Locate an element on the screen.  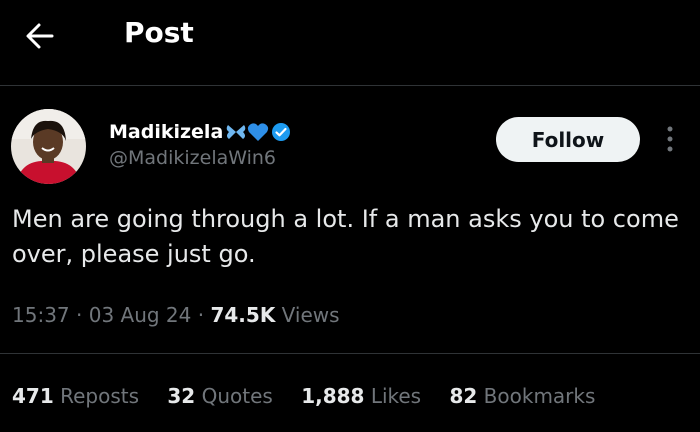
post-date: 03 Aug 24 is located at coordinates (140, 315).